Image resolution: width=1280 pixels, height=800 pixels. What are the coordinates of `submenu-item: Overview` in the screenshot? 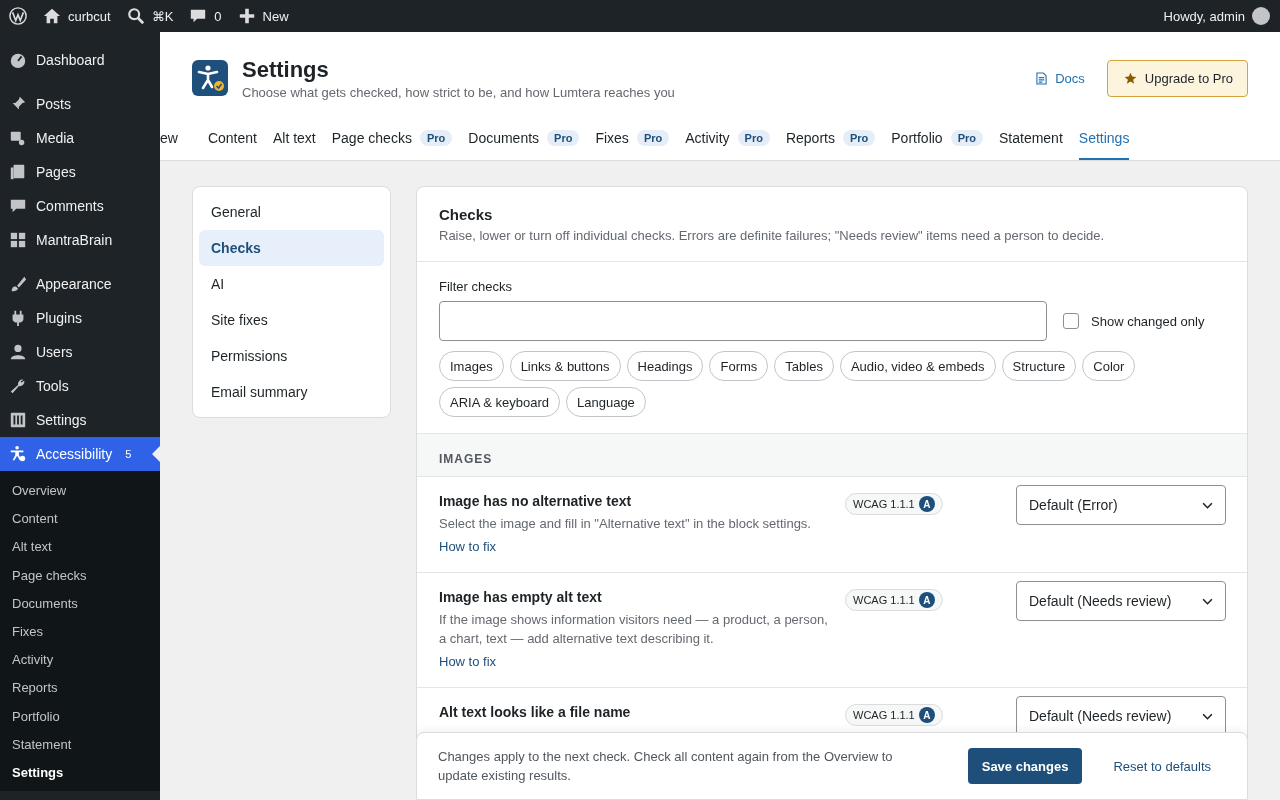 It's located at (80, 491).